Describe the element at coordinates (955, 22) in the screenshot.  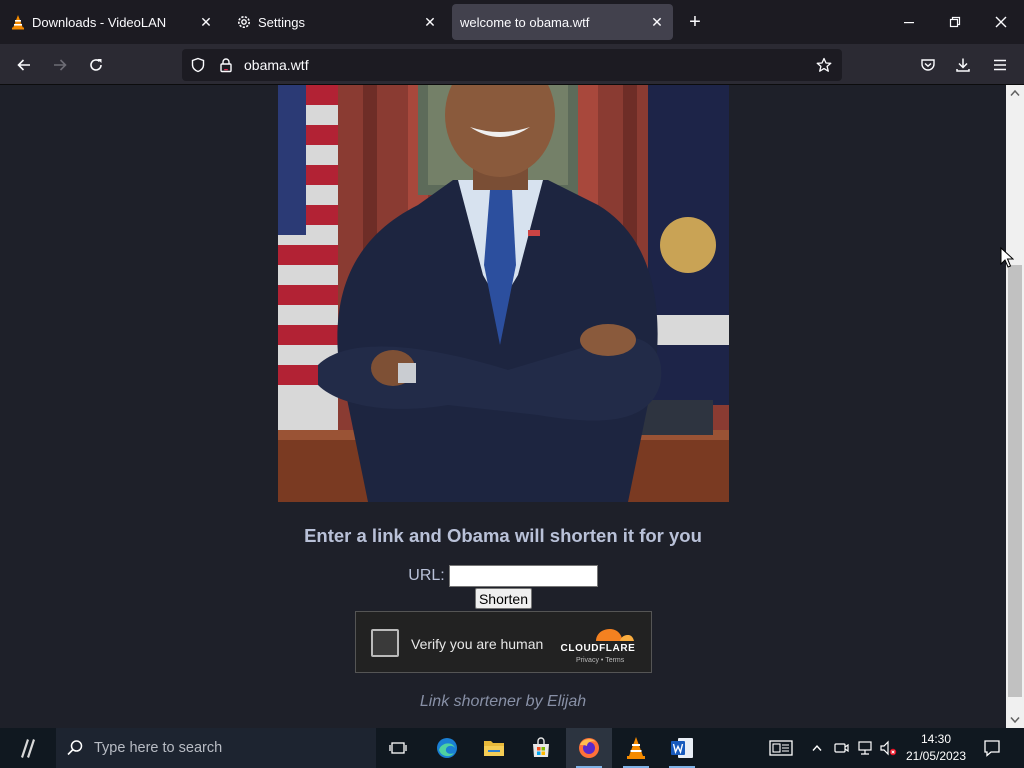
I see `restore-button` at that location.